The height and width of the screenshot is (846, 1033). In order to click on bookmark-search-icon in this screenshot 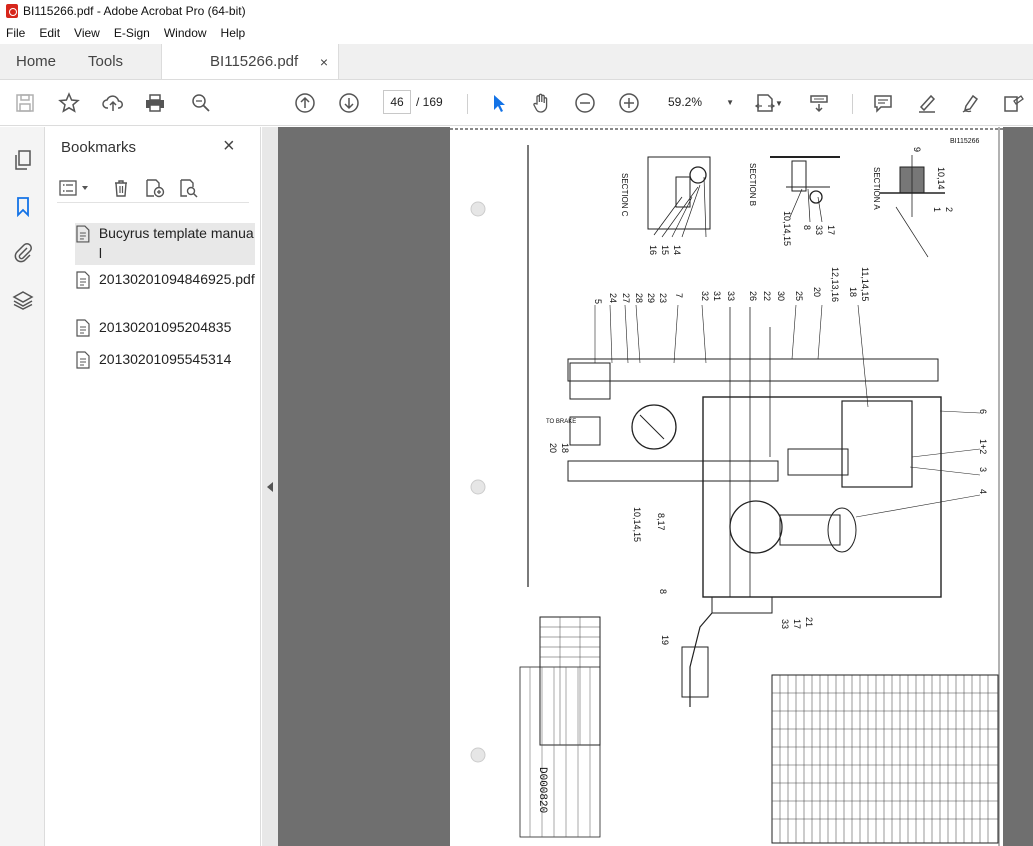, I will do `click(189, 188)`.